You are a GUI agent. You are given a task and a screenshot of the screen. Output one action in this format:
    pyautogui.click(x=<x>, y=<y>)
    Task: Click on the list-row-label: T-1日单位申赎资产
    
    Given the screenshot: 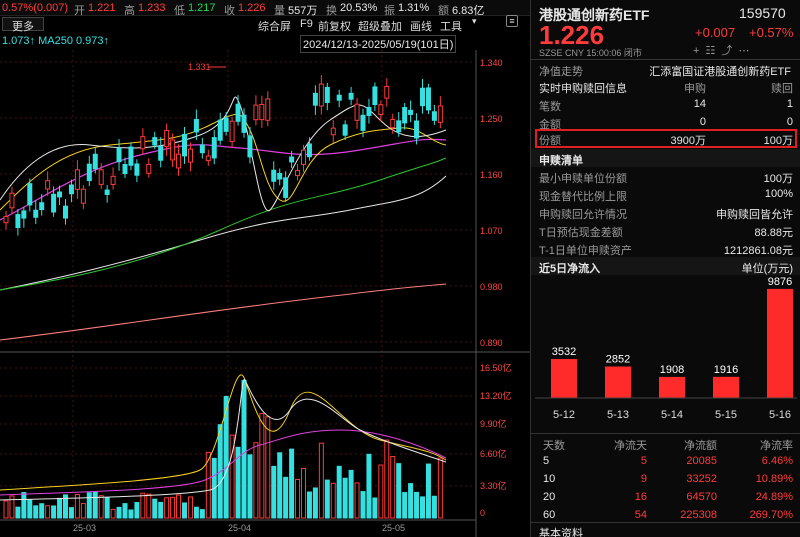 What is the action you would take?
    pyautogui.click(x=585, y=251)
    